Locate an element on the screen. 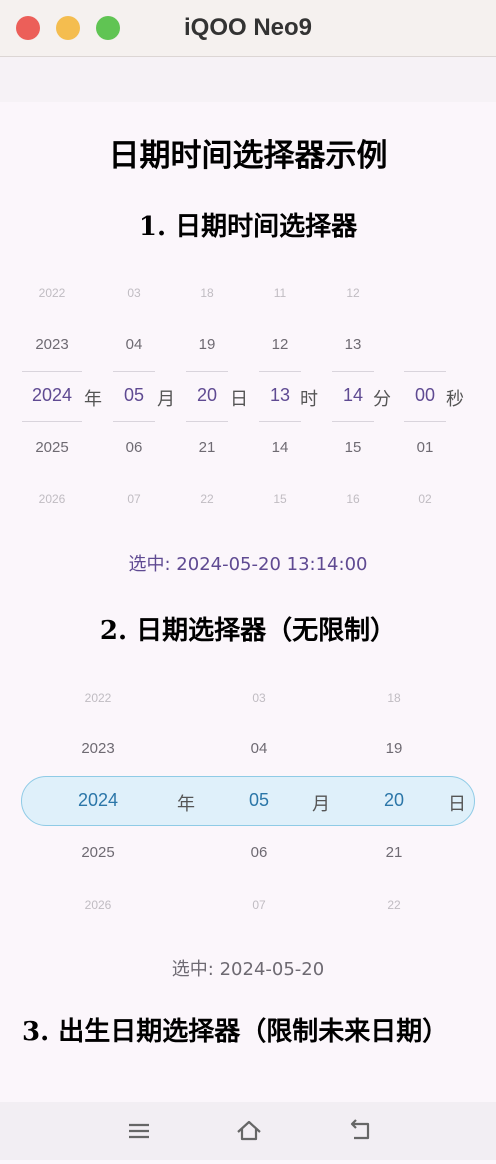  home-button is located at coordinates (249, 1131).